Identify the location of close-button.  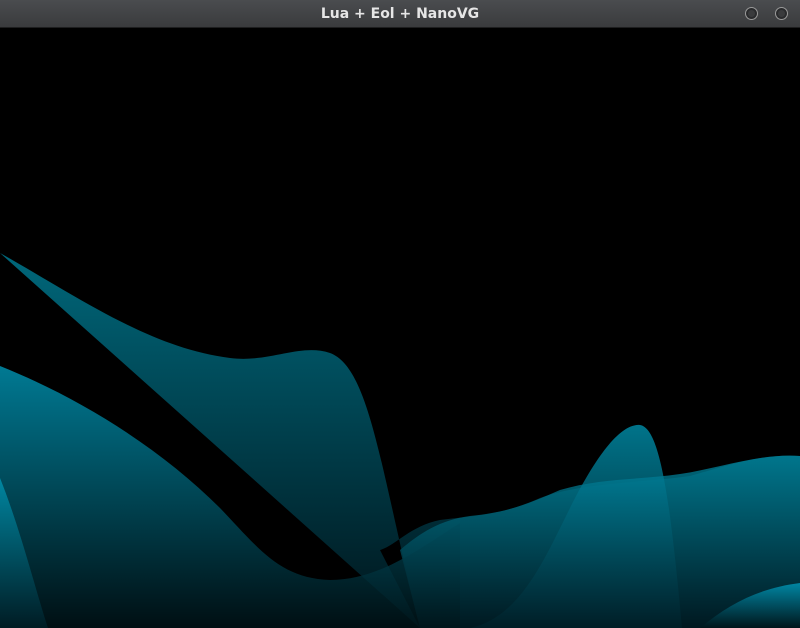
(781, 13).